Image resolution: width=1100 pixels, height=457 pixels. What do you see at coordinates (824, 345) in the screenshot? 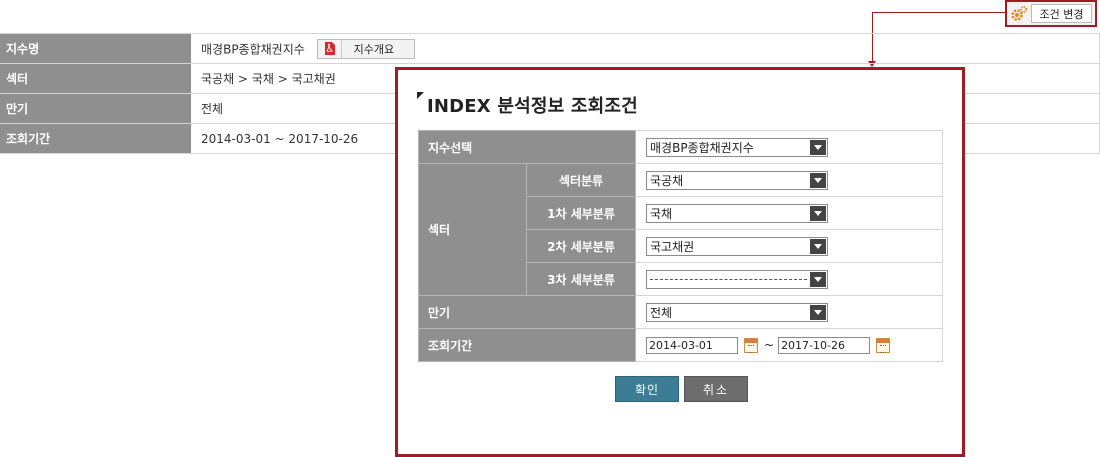
I see `end-date-input: 2017-10-26` at bounding box center [824, 345].